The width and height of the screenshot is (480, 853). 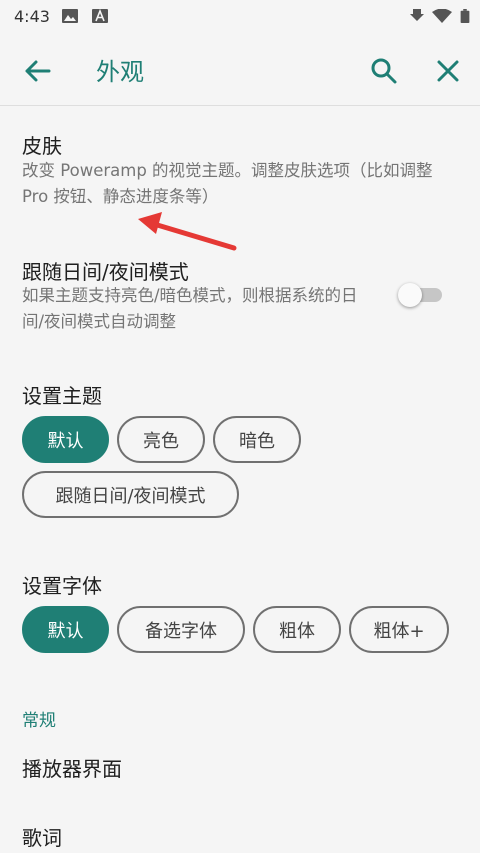 What do you see at coordinates (37, 71) in the screenshot?
I see `back-arrow-icon` at bounding box center [37, 71].